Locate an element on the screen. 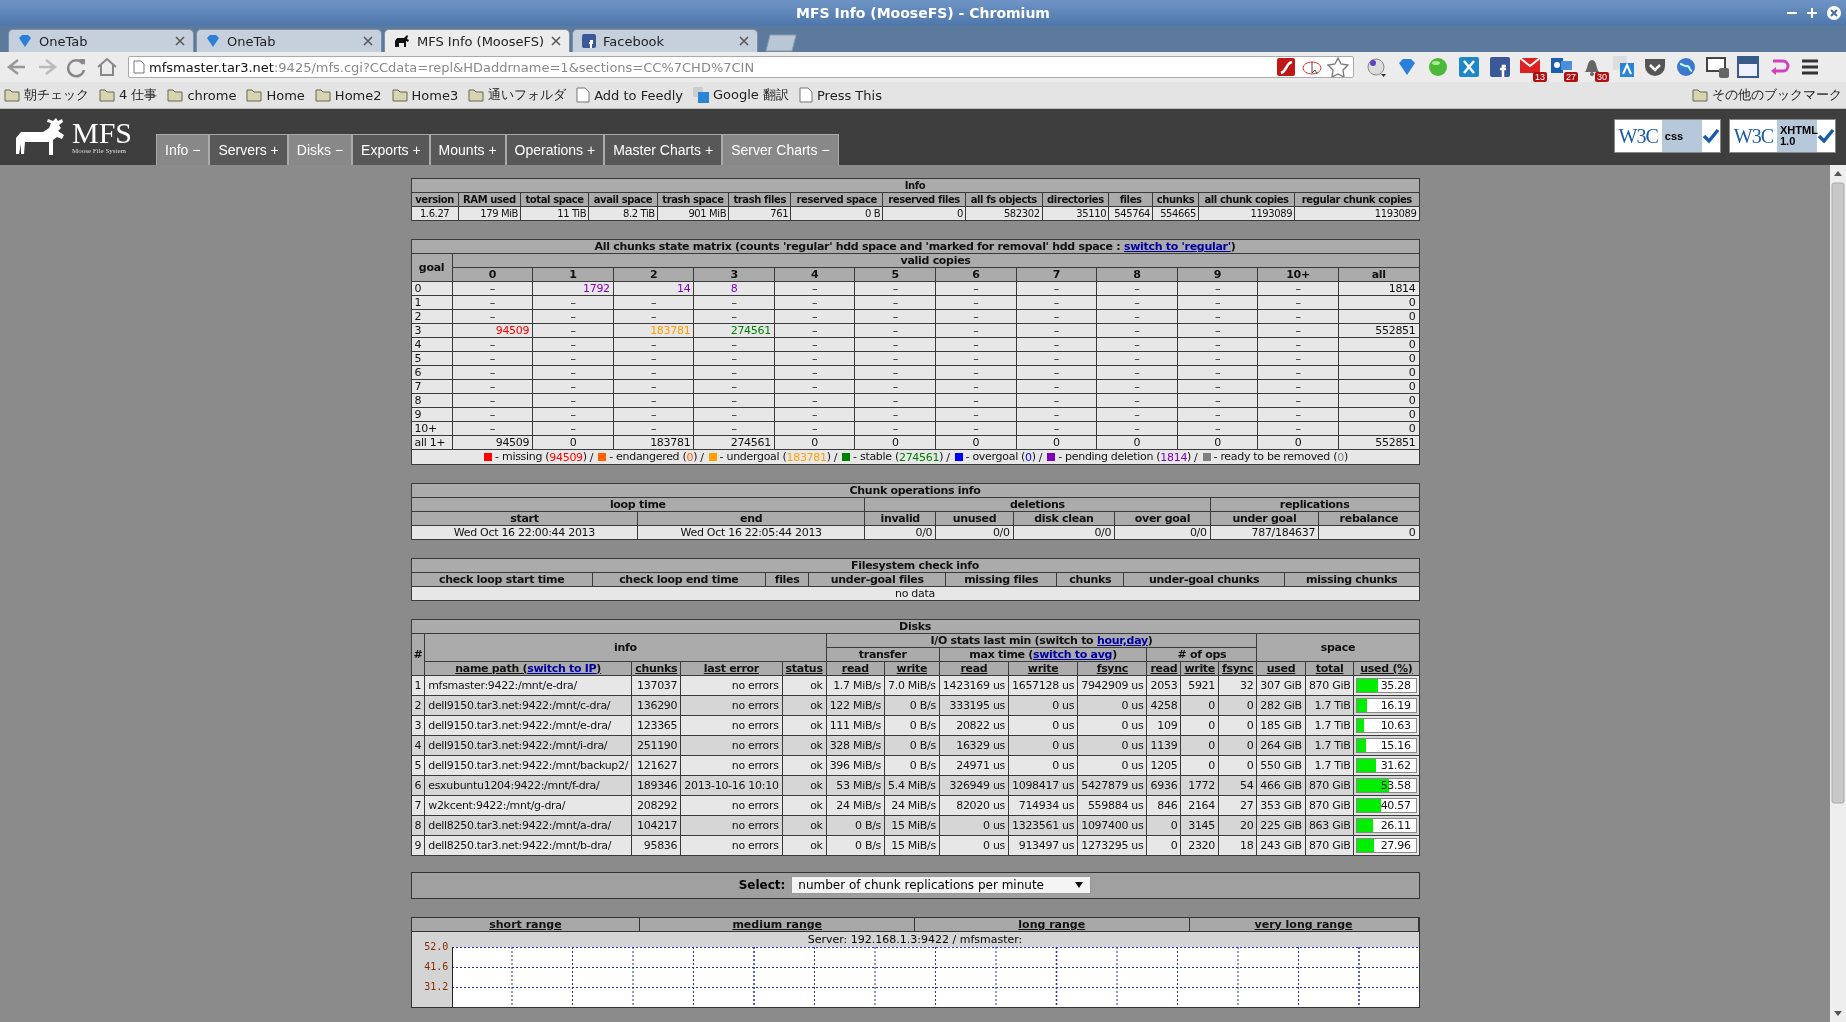 The height and width of the screenshot is (1022, 1846). menu-tab: Server Charts − is located at coordinates (780, 149).